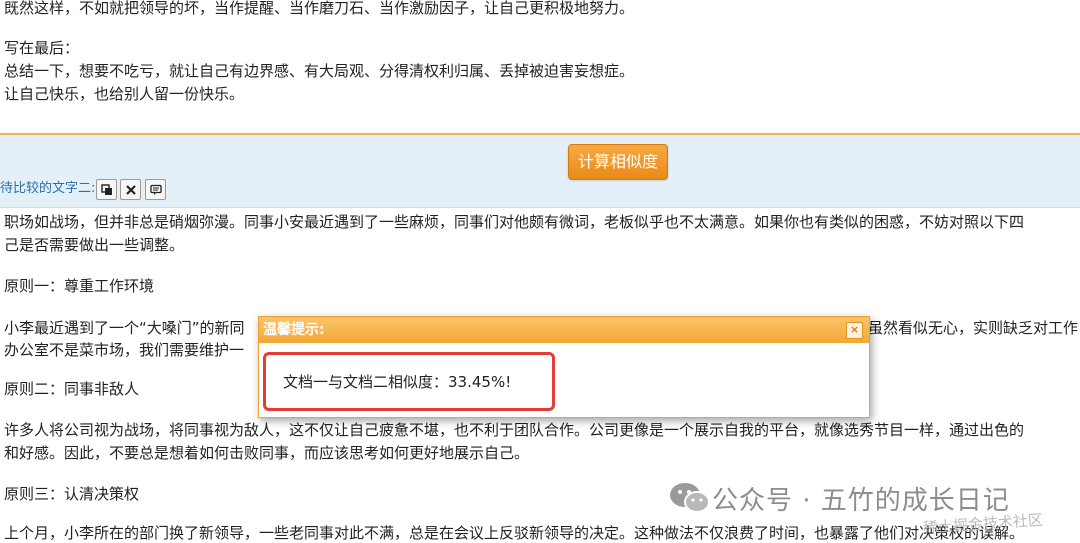 Image resolution: width=1080 pixels, height=543 pixels. What do you see at coordinates (42, 48) in the screenshot?
I see `text-line: 写在最后：` at bounding box center [42, 48].